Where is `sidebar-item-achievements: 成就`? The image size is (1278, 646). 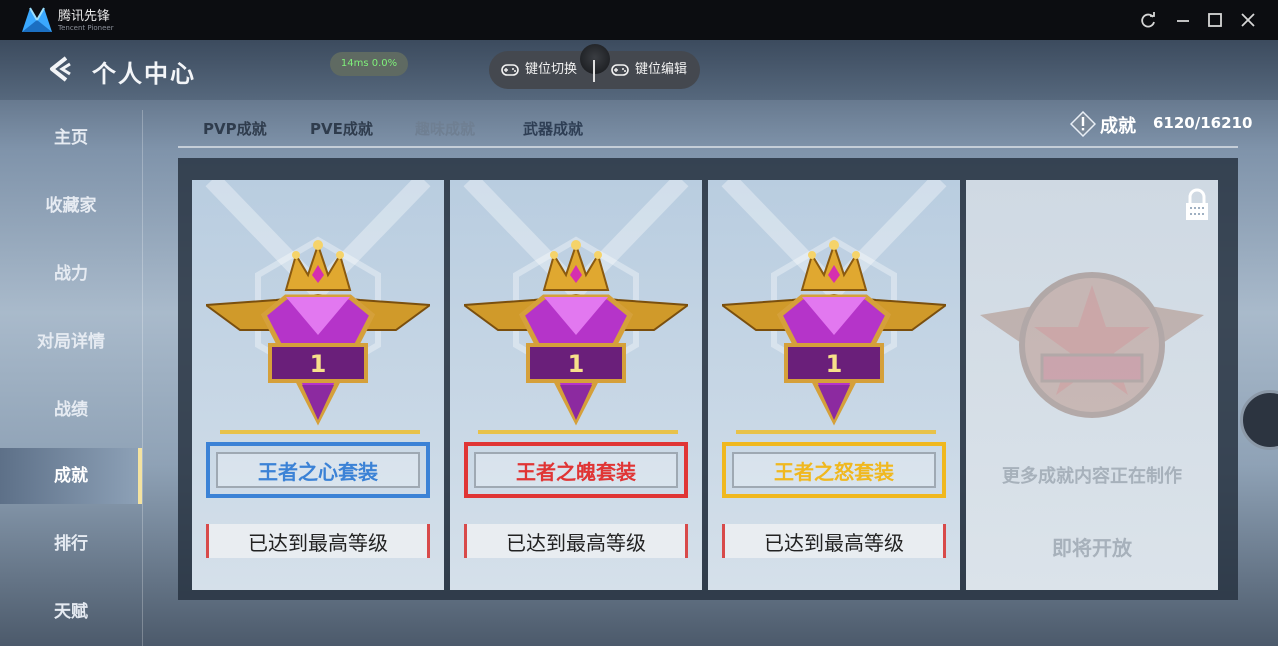
sidebar-item-achievements: 成就 is located at coordinates (71, 476).